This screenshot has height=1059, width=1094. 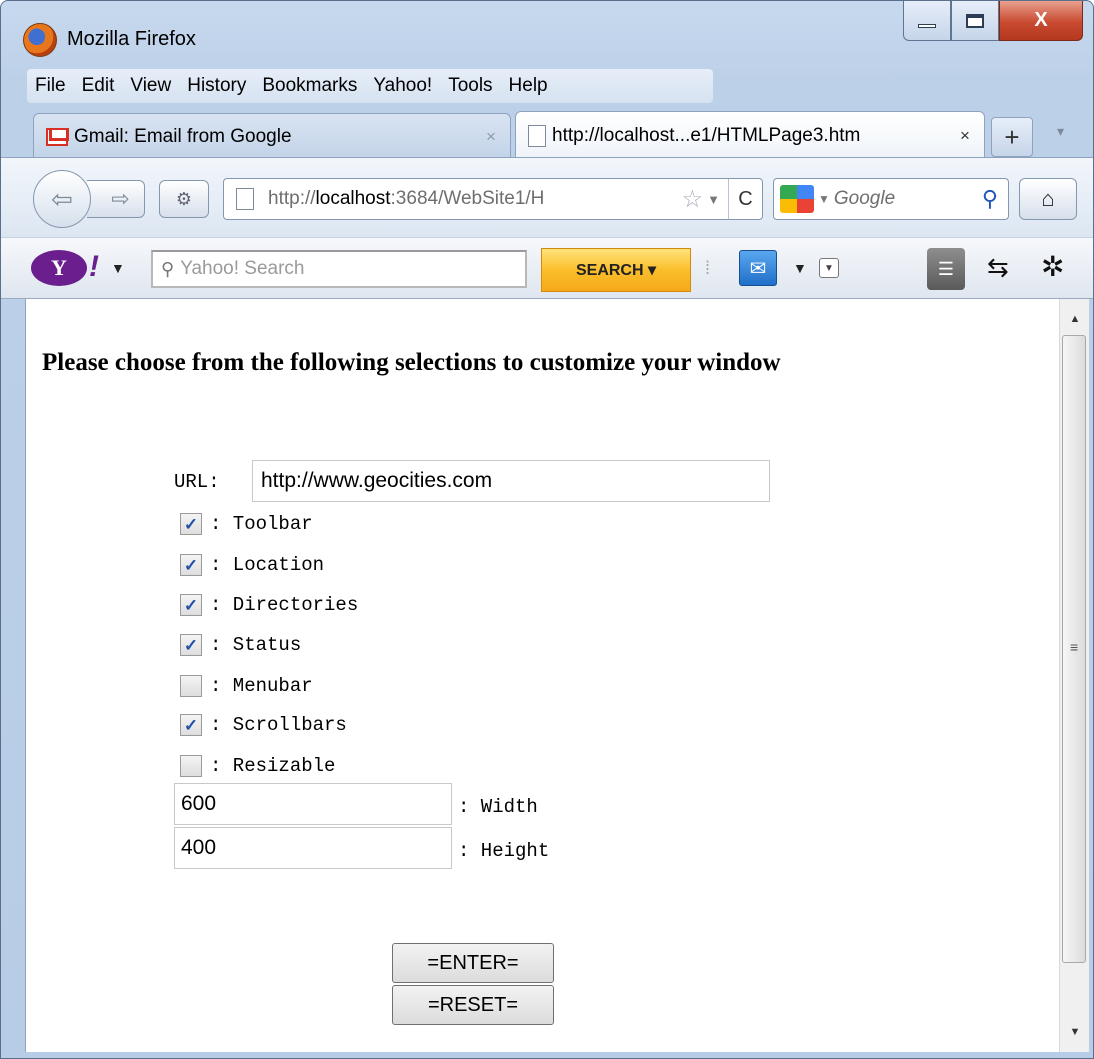 I want to click on gmail-icon, so click(x=57, y=136).